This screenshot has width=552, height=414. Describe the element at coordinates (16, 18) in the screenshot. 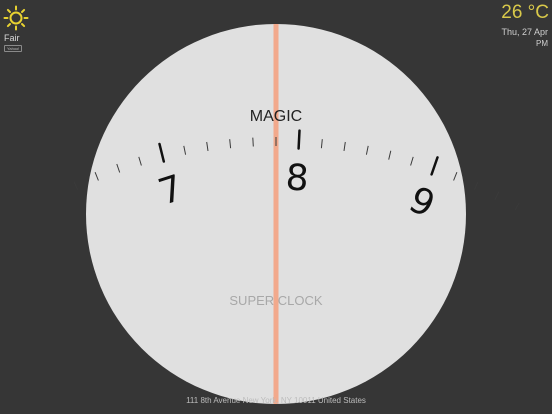

I see `sun-icon` at that location.